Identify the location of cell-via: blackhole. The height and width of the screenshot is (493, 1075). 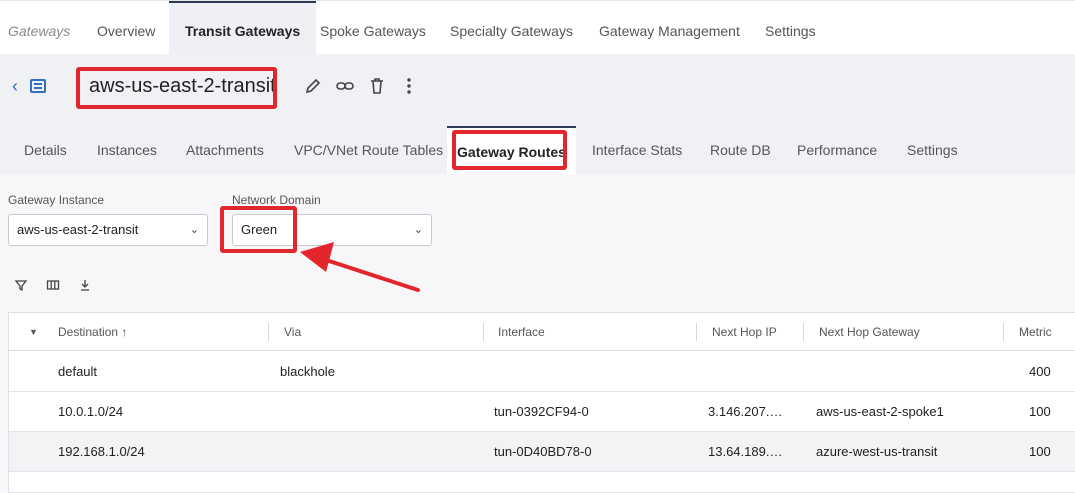
(307, 371).